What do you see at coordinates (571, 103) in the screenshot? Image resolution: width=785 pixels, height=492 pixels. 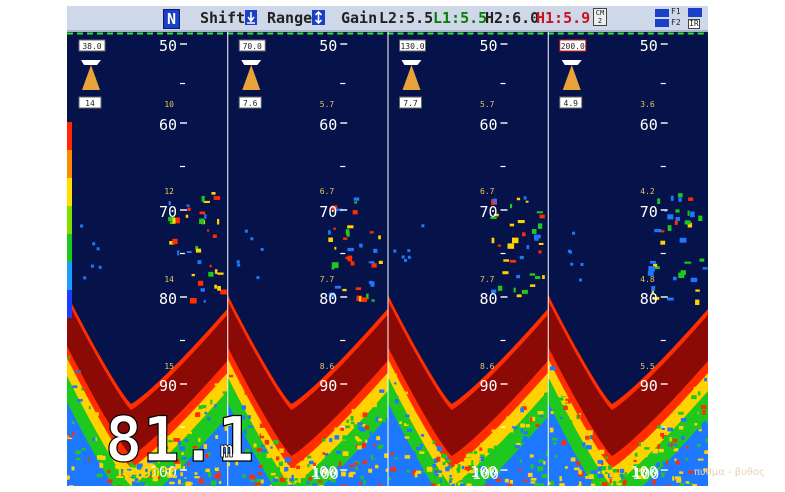 I see `gain-value: 4.9` at bounding box center [571, 103].